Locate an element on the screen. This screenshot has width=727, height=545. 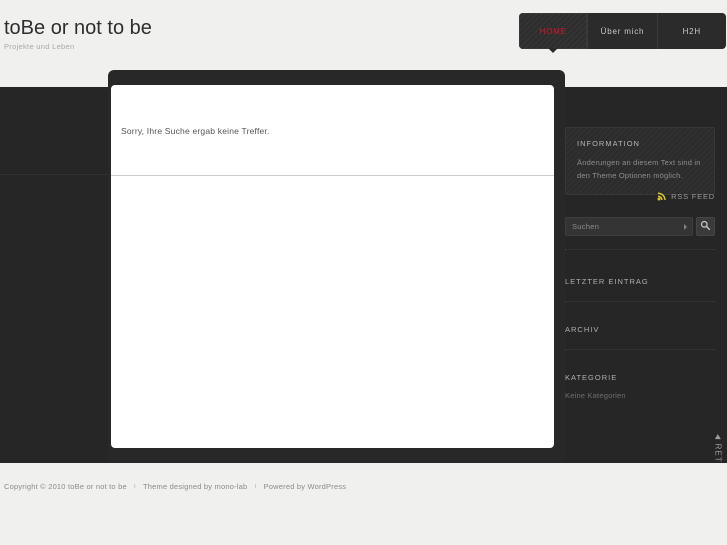
nav-item-home: HOME is located at coordinates (554, 31).